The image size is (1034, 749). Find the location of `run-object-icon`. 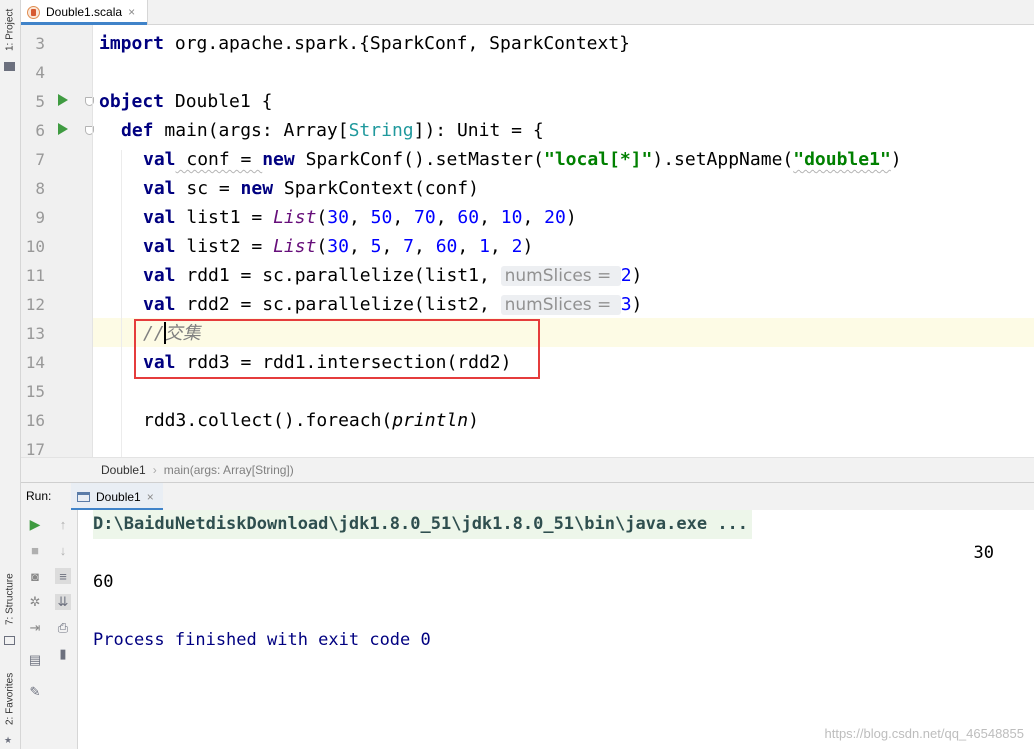

run-object-icon is located at coordinates (63, 100).